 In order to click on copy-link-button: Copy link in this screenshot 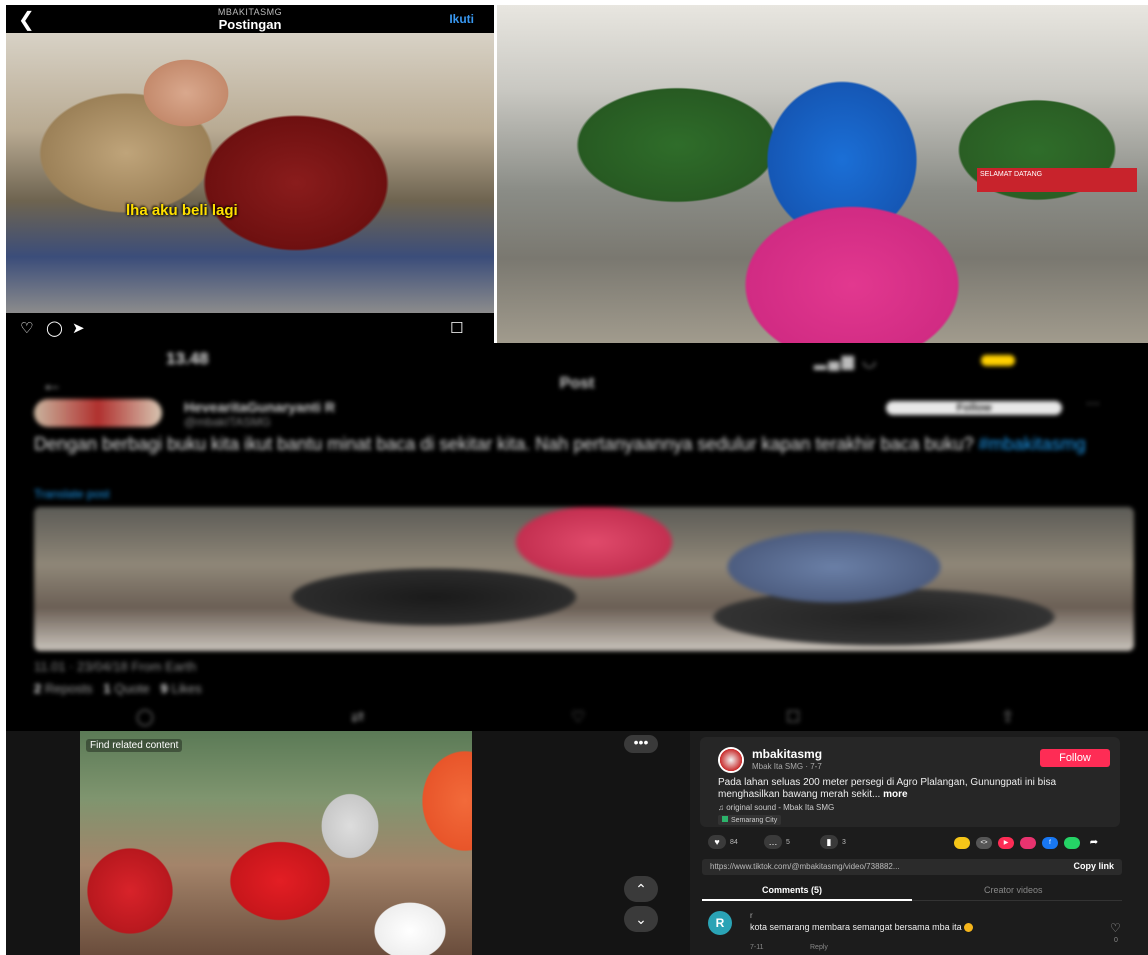, I will do `click(1093, 866)`.